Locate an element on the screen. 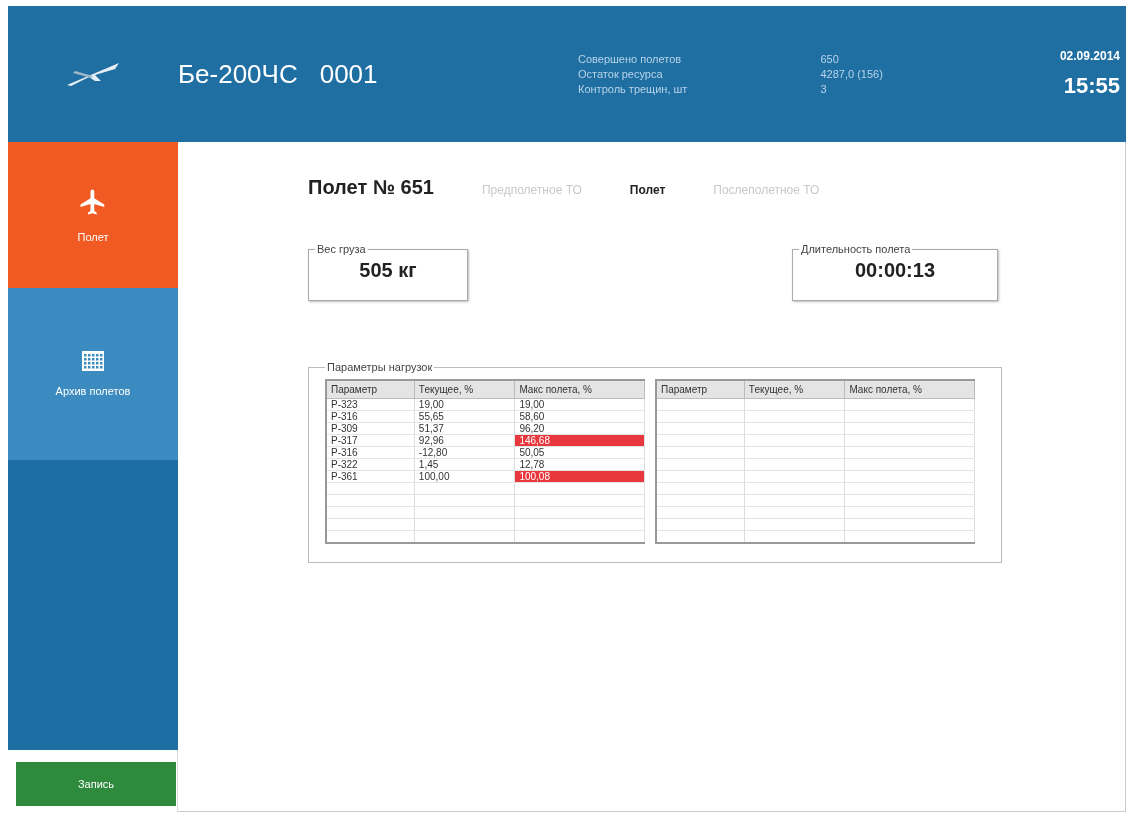 Image resolution: width=1134 pixels, height=820 pixels. table-cell: P-323 is located at coordinates (370, 404).